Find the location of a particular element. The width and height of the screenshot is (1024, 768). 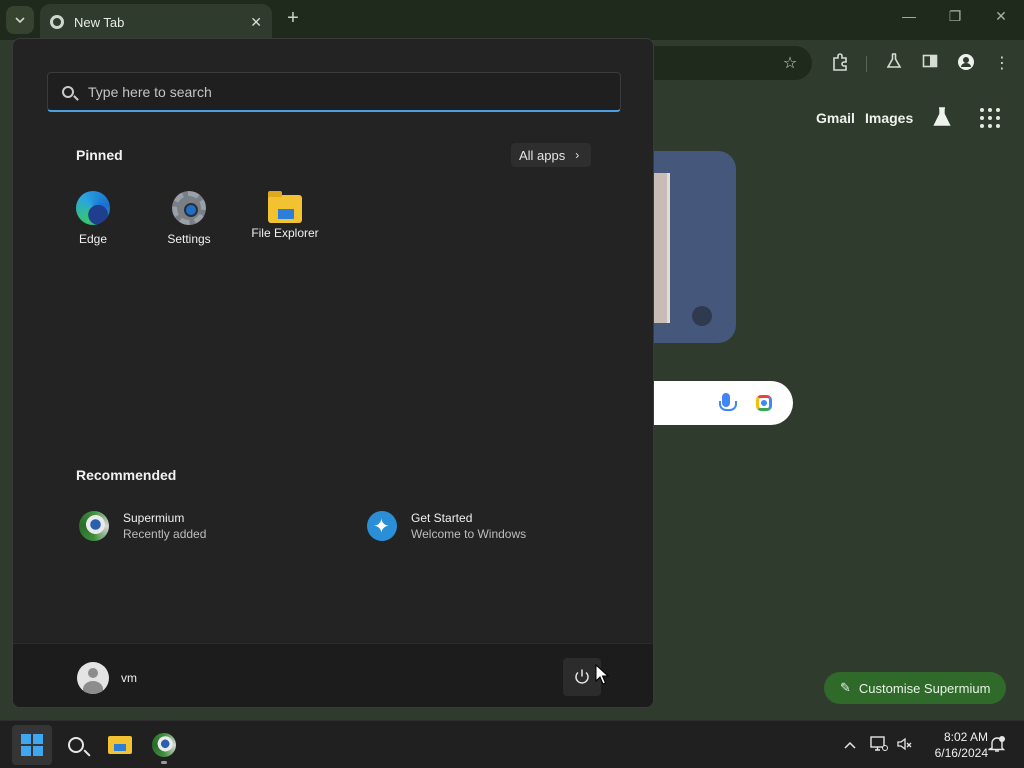

all-apps-button: All apps › is located at coordinates (551, 155).